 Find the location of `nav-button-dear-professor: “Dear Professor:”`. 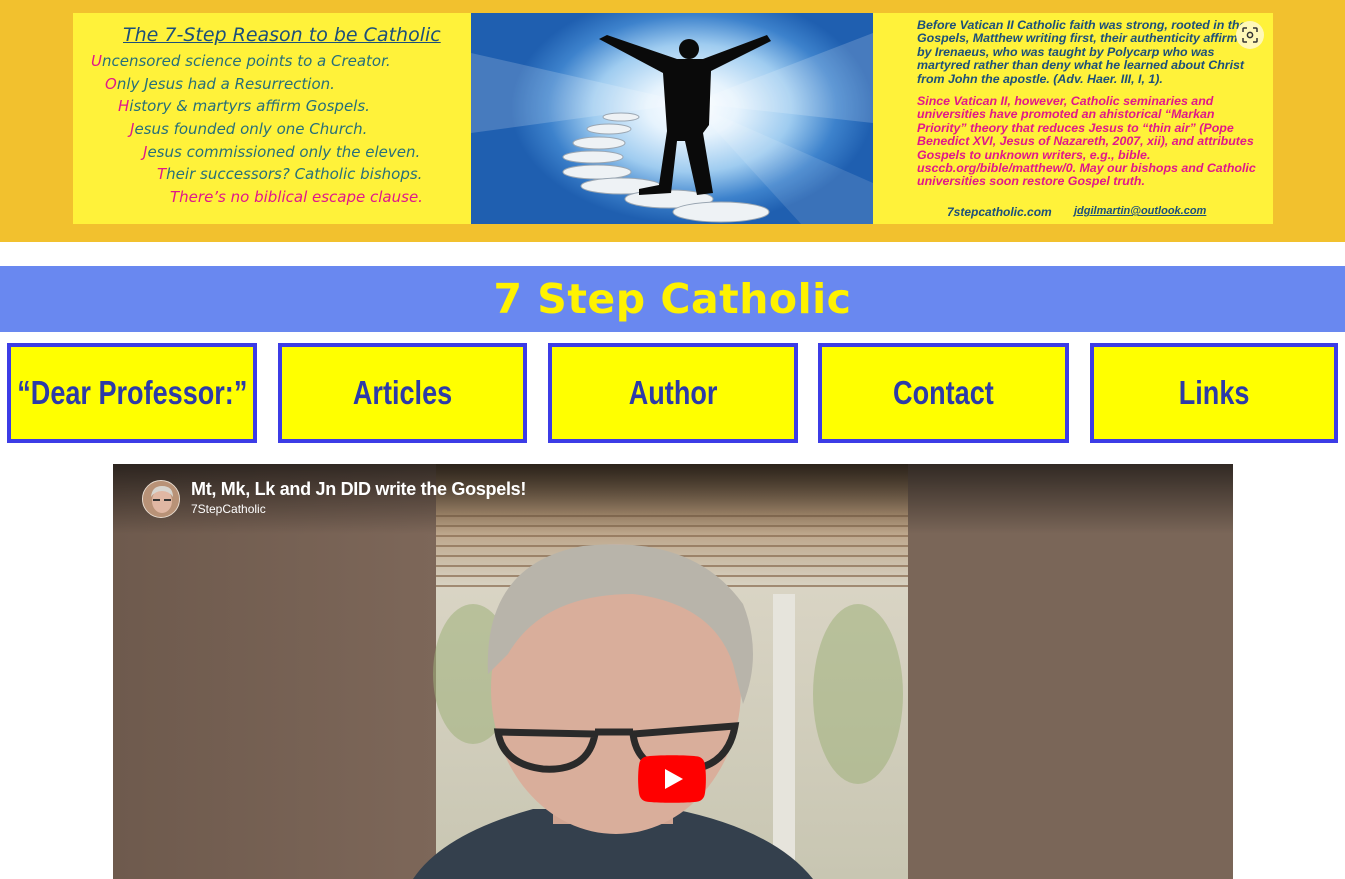

nav-button-dear-professor: “Dear Professor:” is located at coordinates (132, 393).